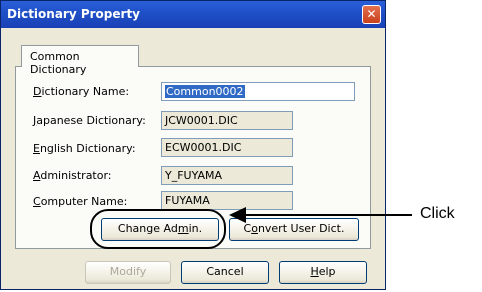 The image size is (482, 292). Describe the element at coordinates (437, 213) in the screenshot. I see `click-annotation-label: Click` at that location.